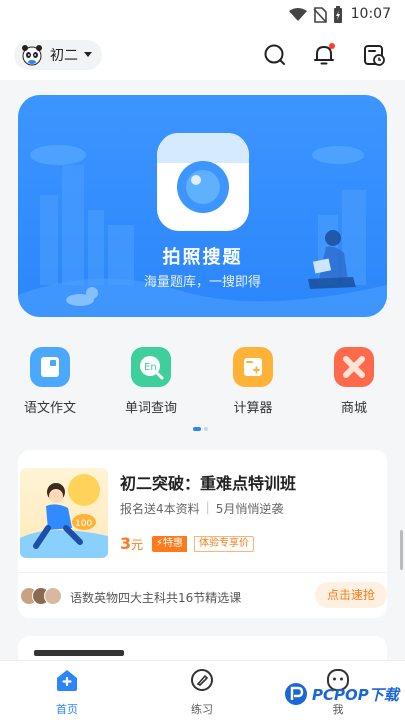  What do you see at coordinates (324, 55) in the screenshot?
I see `bell-icon` at bounding box center [324, 55].